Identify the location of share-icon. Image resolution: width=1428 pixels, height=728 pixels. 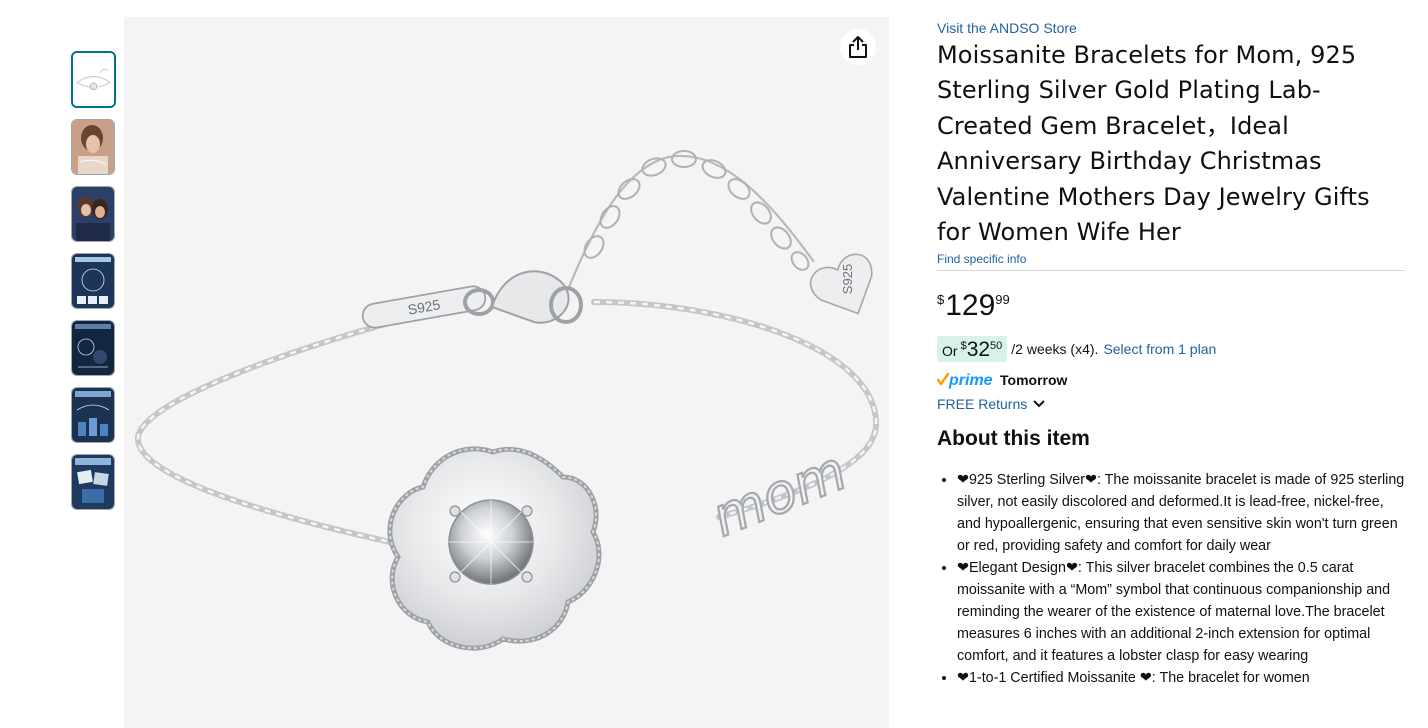
(858, 47).